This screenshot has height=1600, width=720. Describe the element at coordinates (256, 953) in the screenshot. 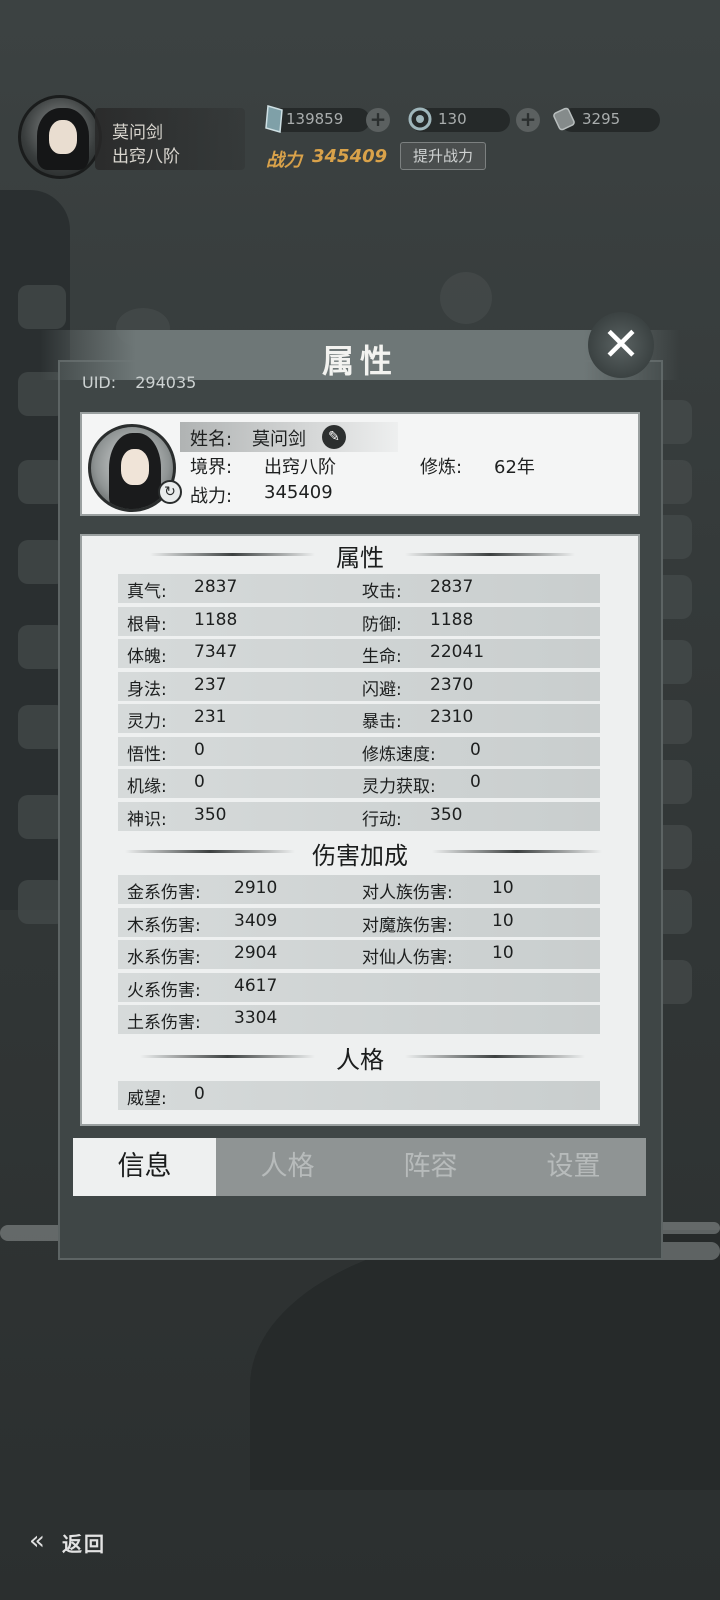

I see `damage-left-value: 2904` at that location.